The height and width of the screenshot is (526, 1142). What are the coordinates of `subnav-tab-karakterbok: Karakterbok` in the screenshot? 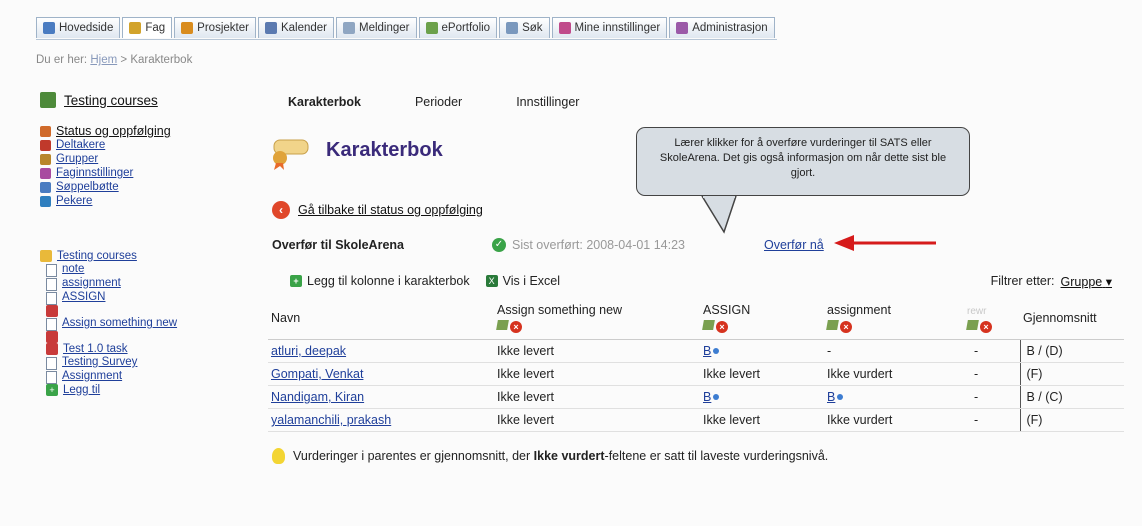 It's located at (324, 102).